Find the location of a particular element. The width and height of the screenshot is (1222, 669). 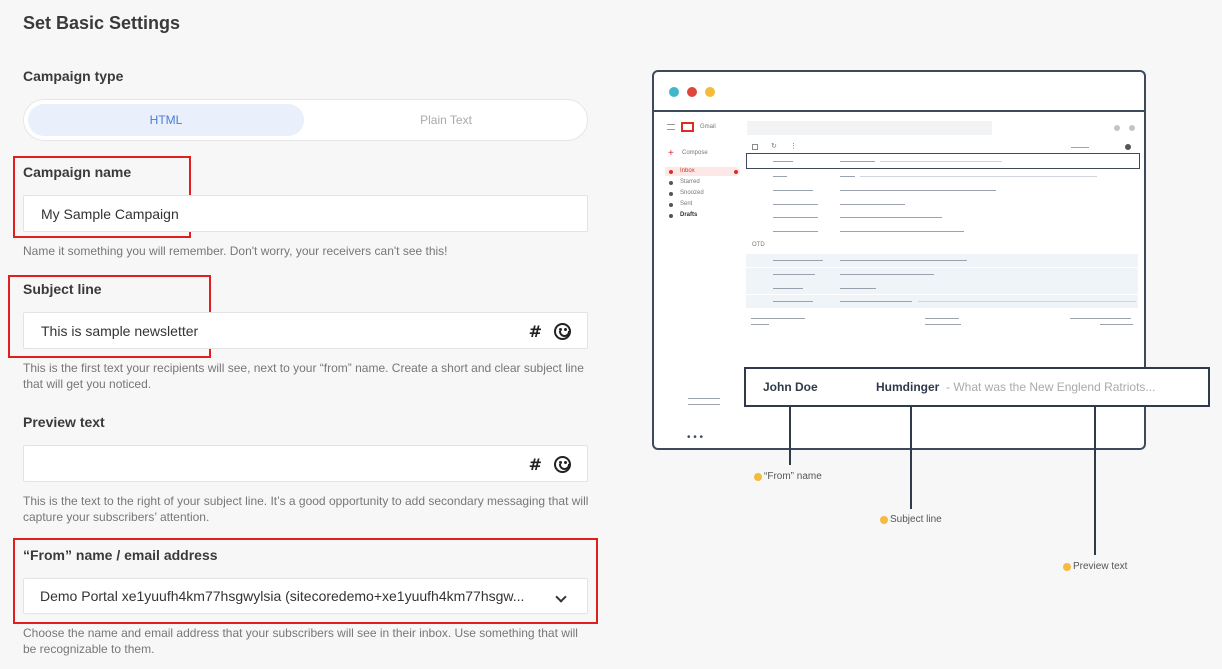

folder-sent: Sent is located at coordinates (686, 204).